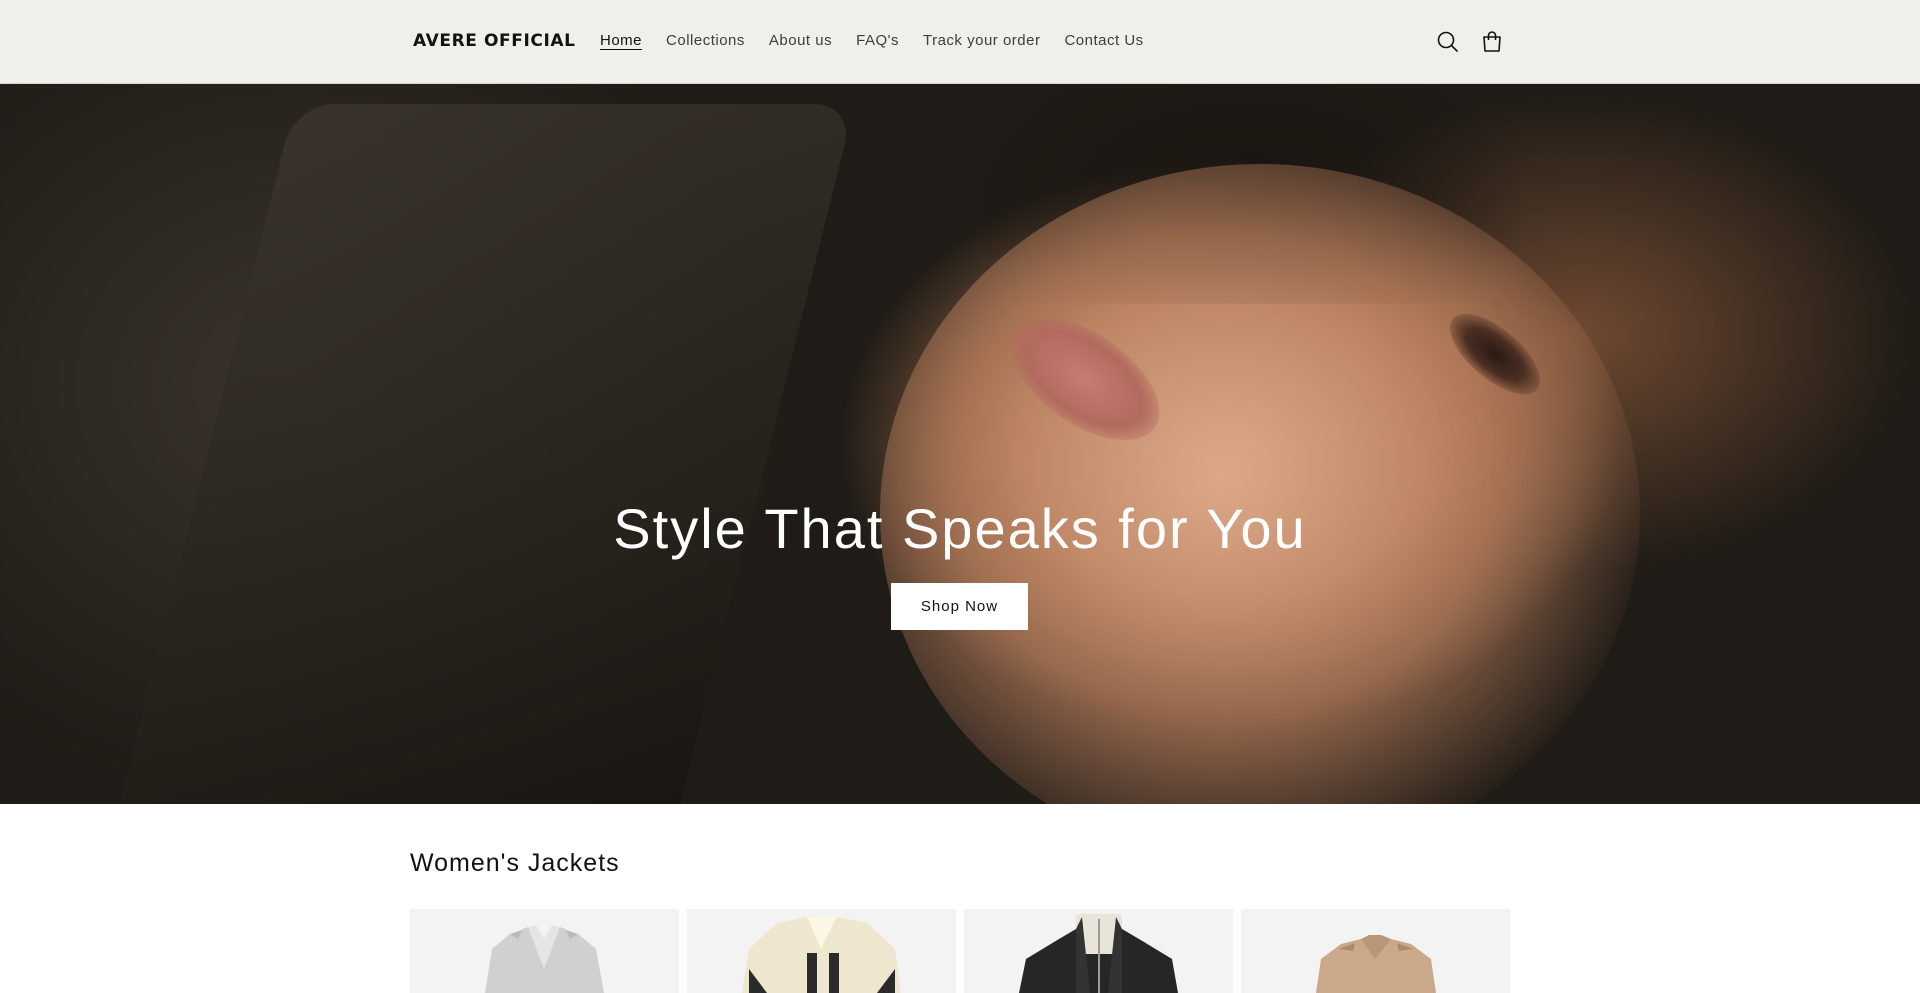  I want to click on cart-button, so click(1492, 42).